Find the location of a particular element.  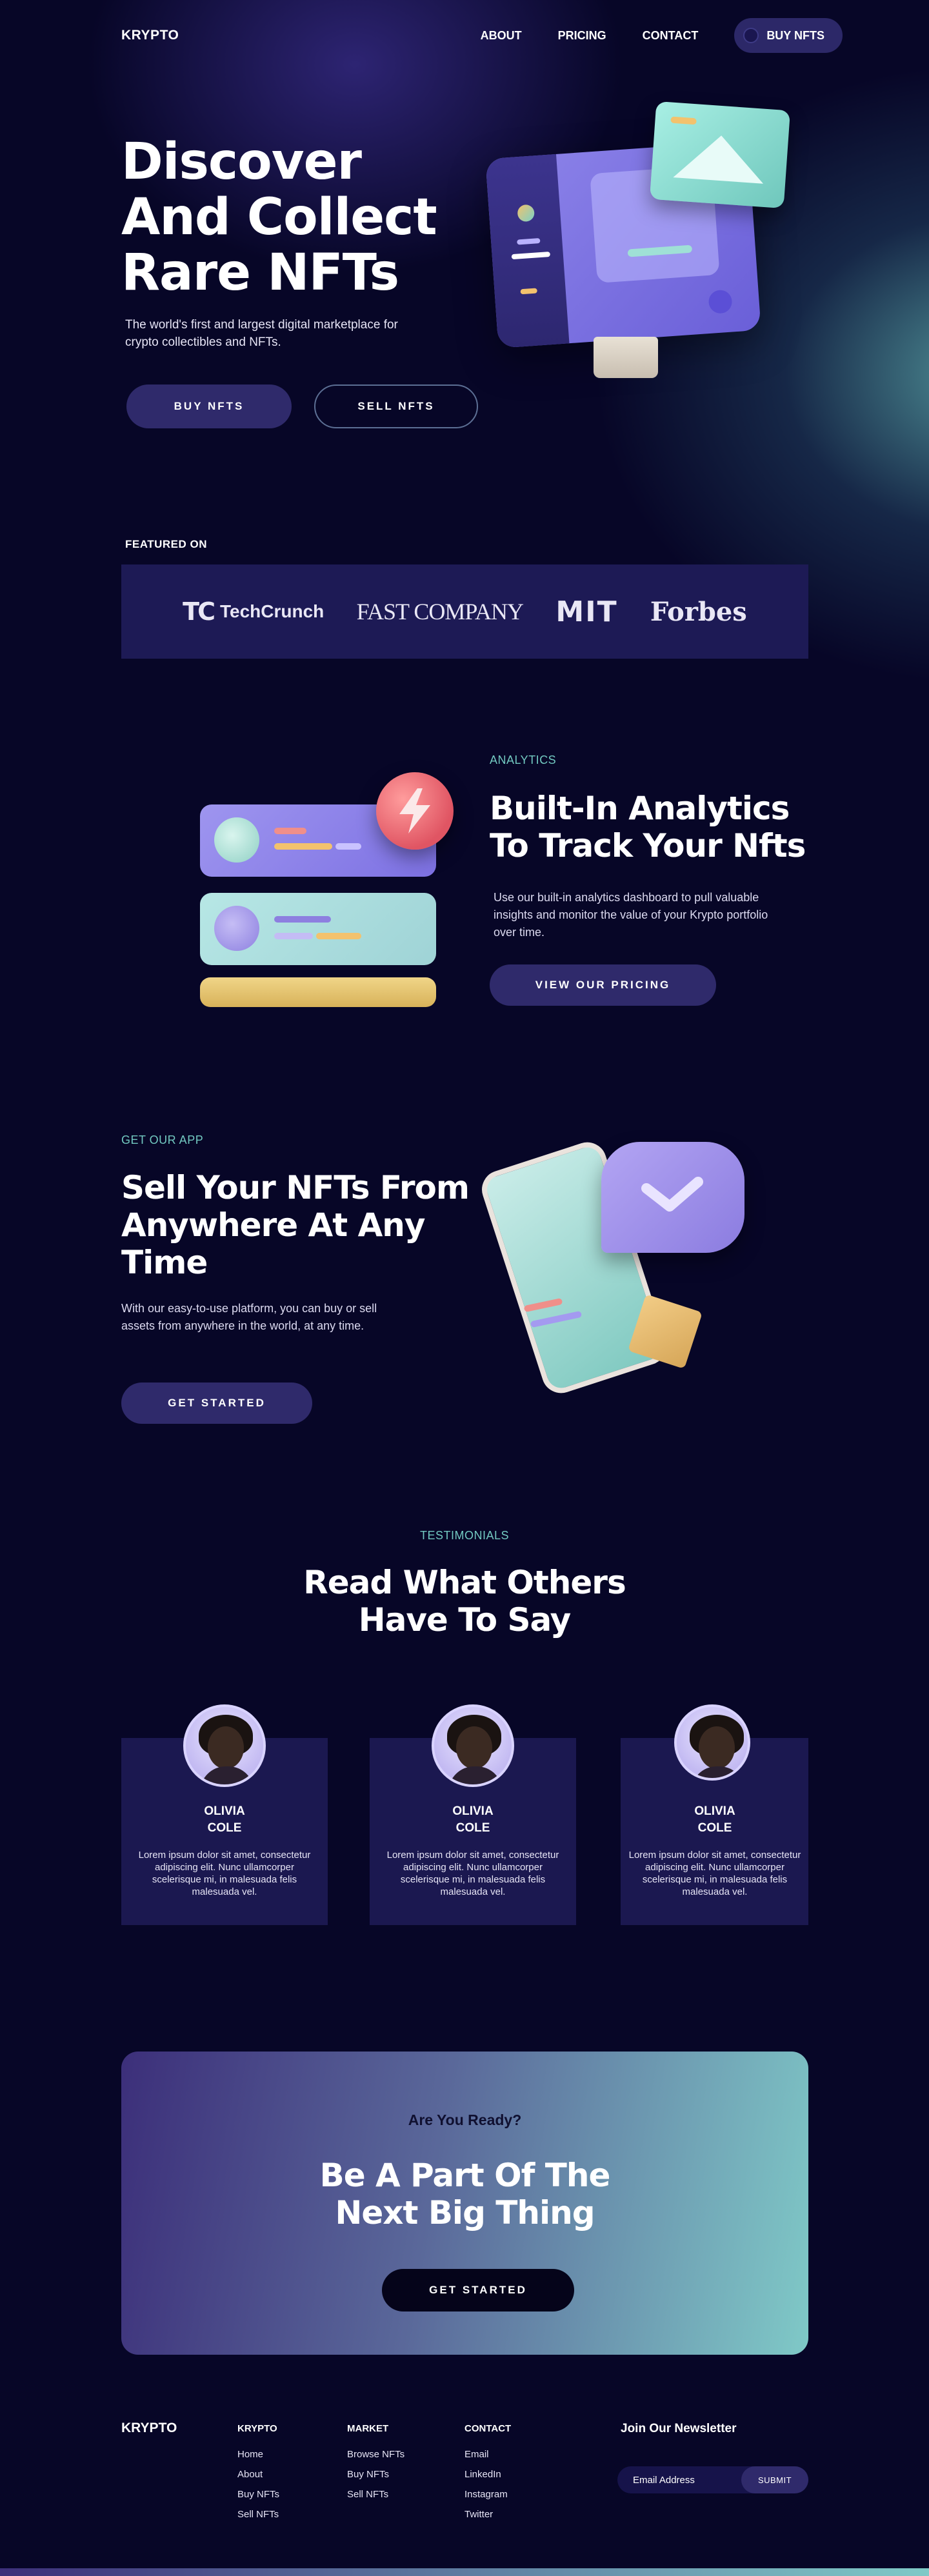

fast-company-logo: FAST COMPANY is located at coordinates (440, 611).